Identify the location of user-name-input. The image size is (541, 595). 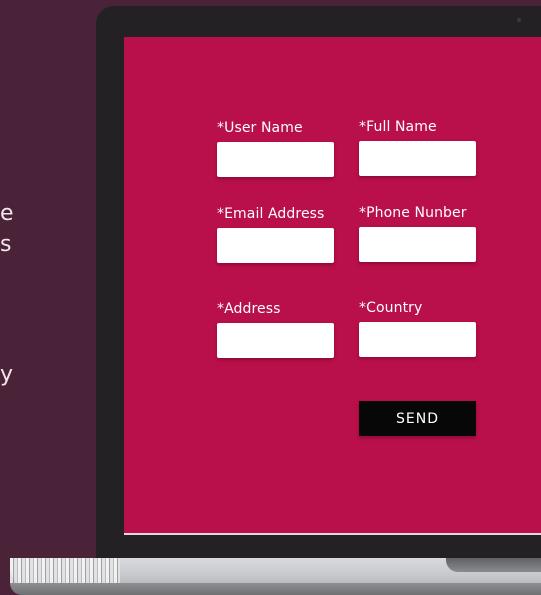
(275, 159).